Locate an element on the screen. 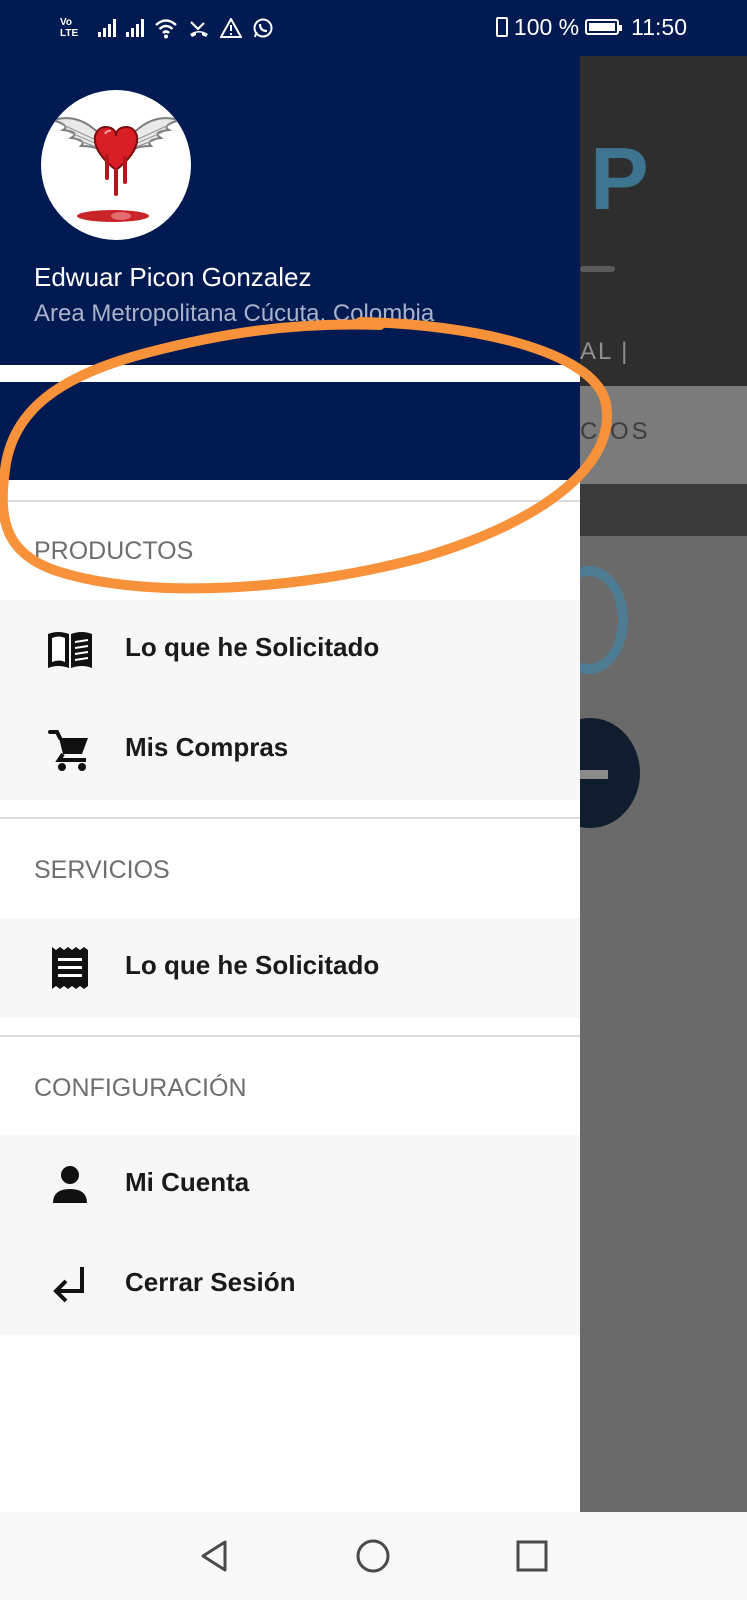 This screenshot has width=747, height=1600. whatsapp-icon is located at coordinates (263, 28).